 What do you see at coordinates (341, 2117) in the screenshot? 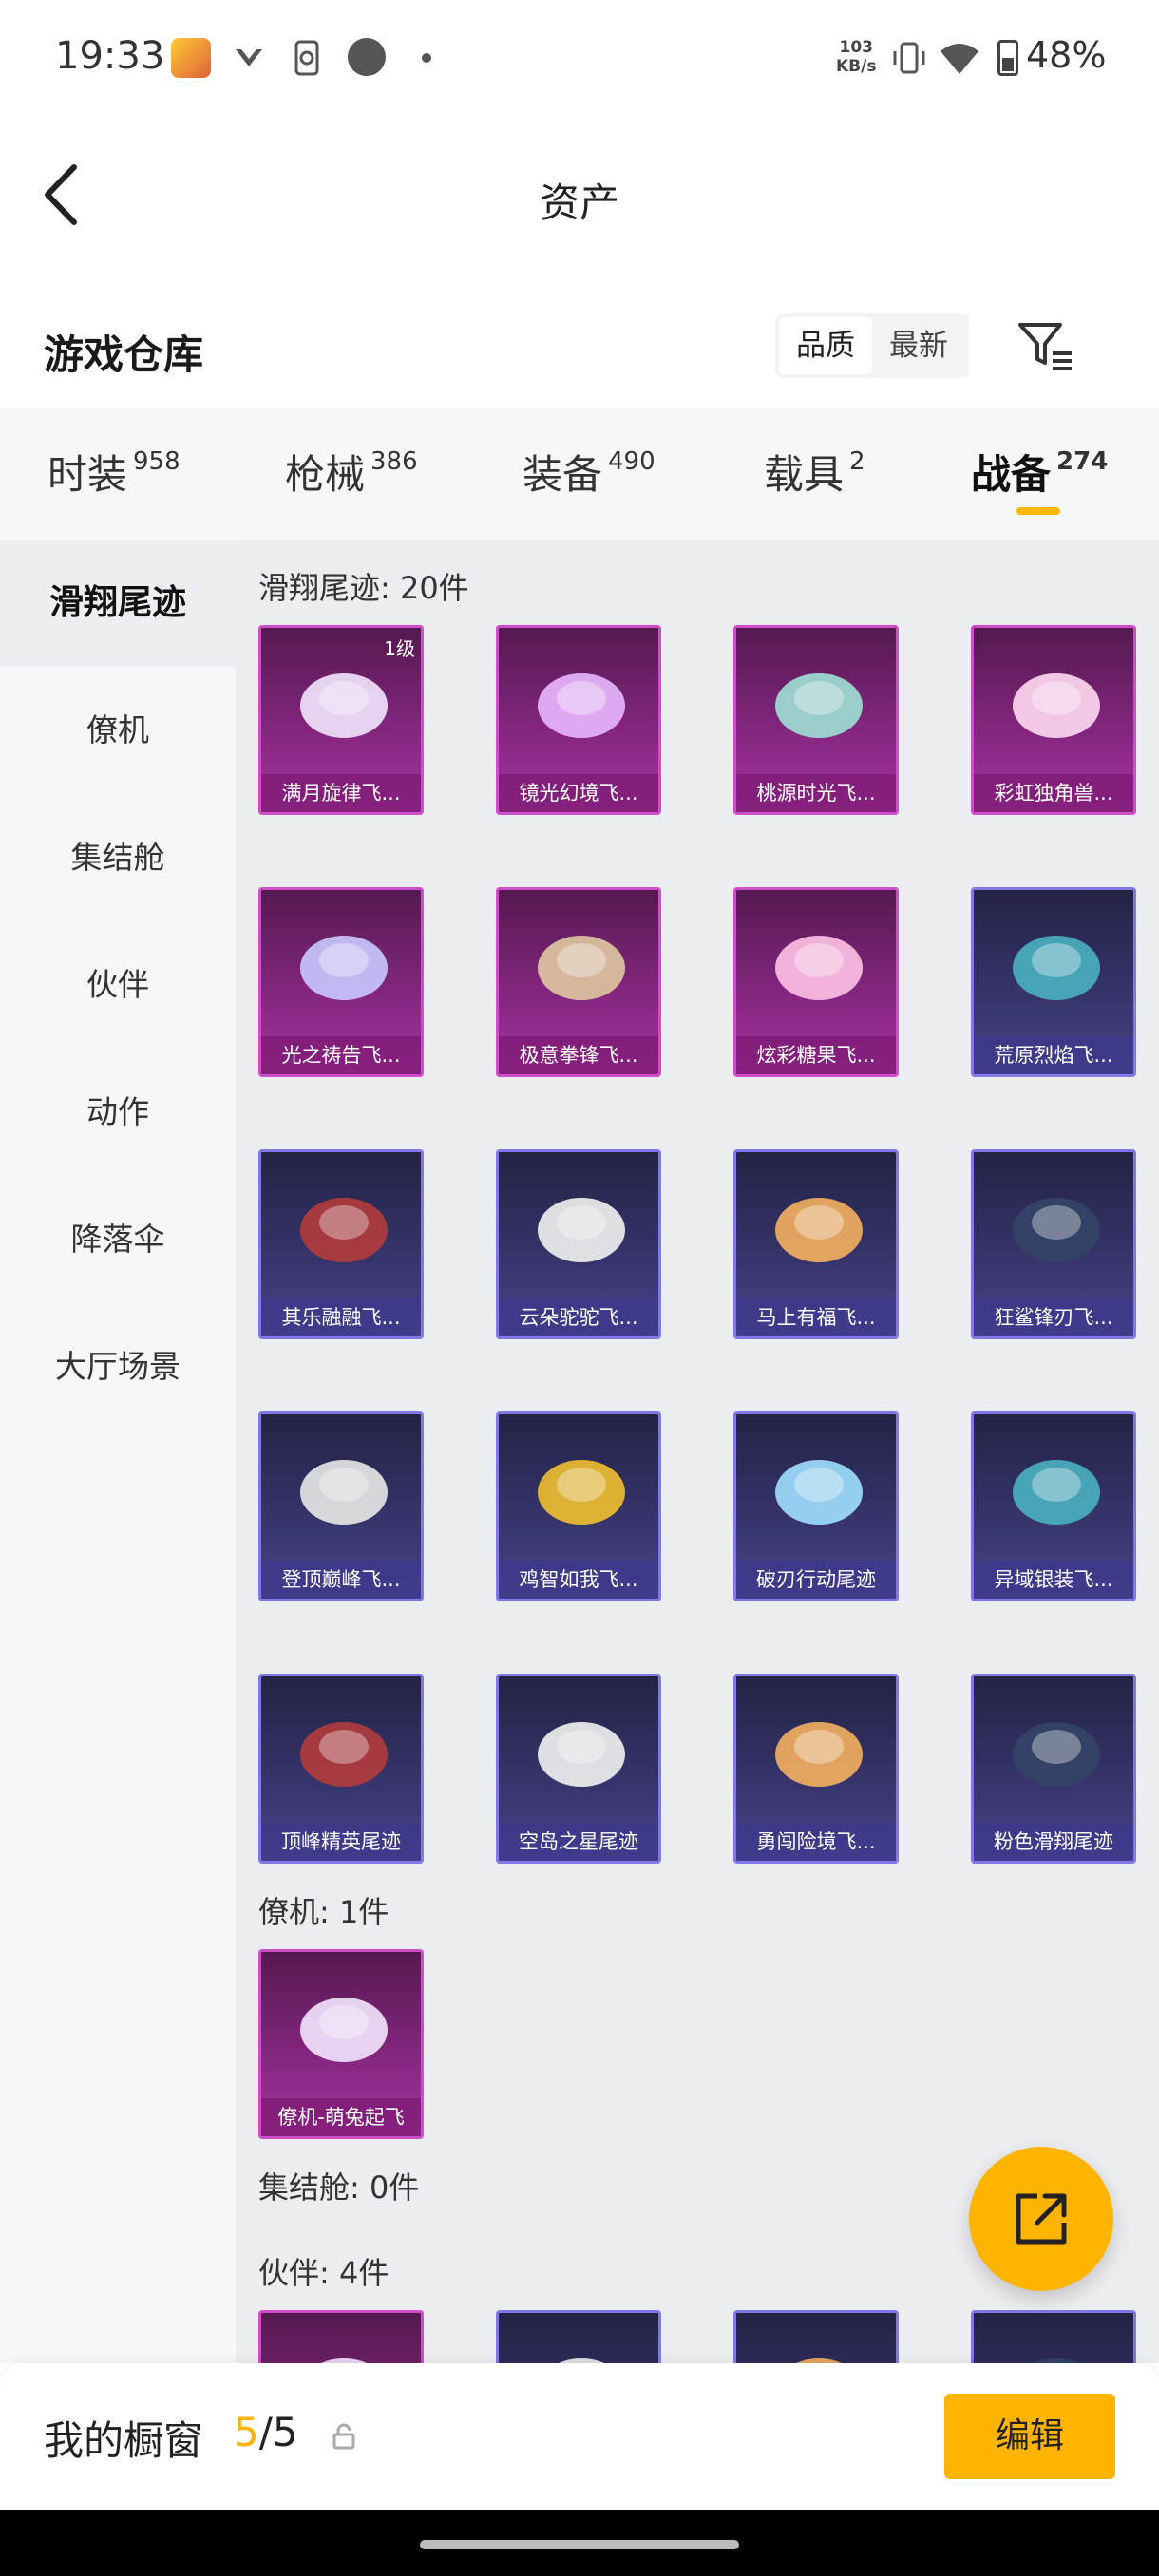
I see `item-name: 僚机-萌兔起飞` at bounding box center [341, 2117].